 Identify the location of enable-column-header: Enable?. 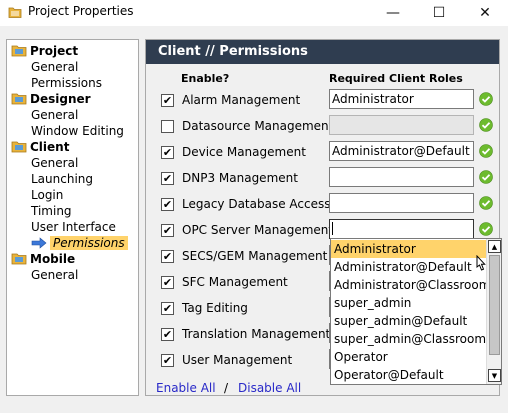
(205, 78).